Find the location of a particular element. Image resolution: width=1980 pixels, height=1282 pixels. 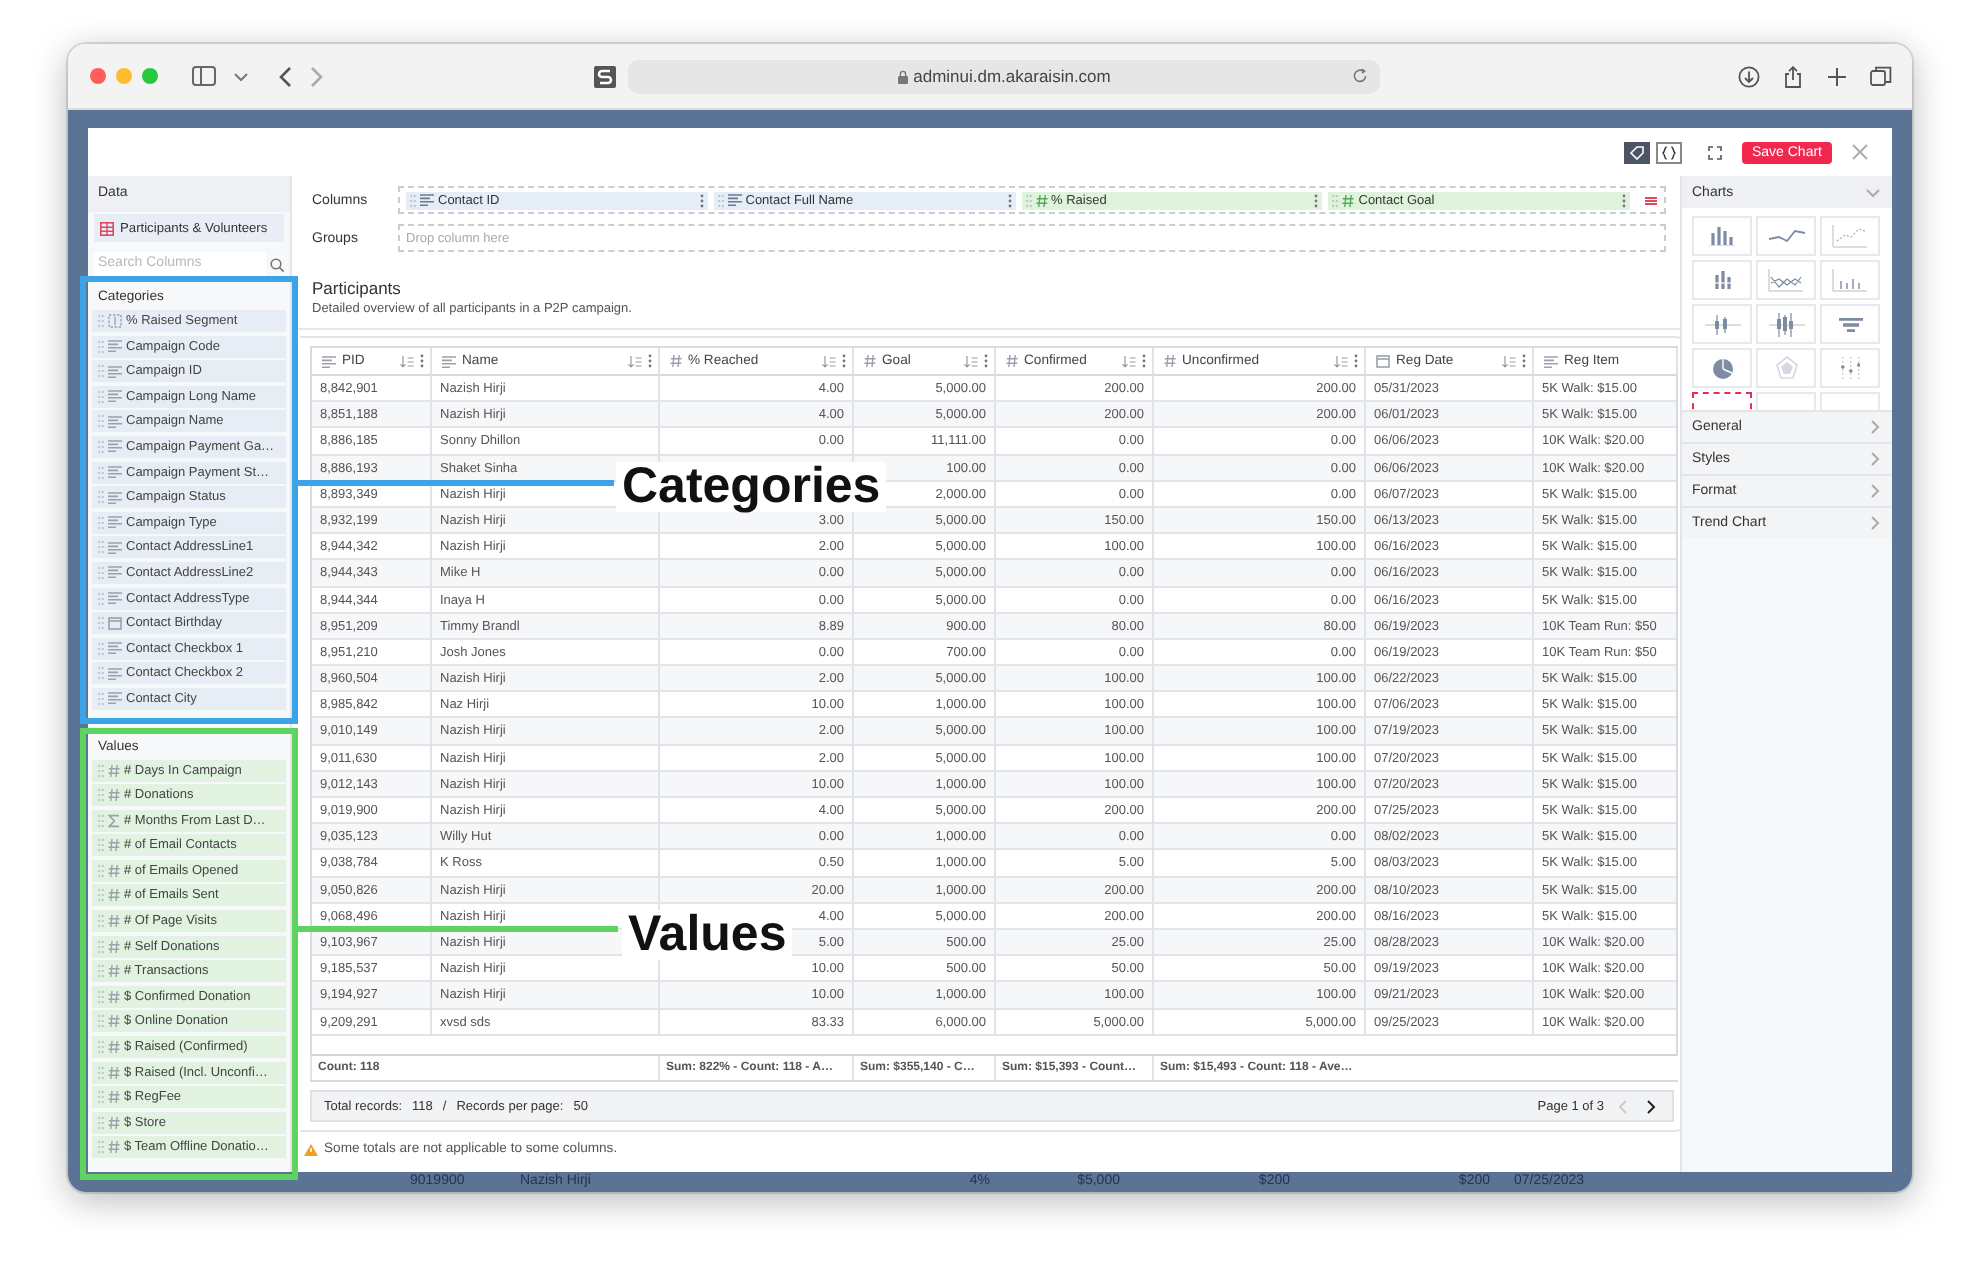

next-page-button is located at coordinates (1651, 1106).